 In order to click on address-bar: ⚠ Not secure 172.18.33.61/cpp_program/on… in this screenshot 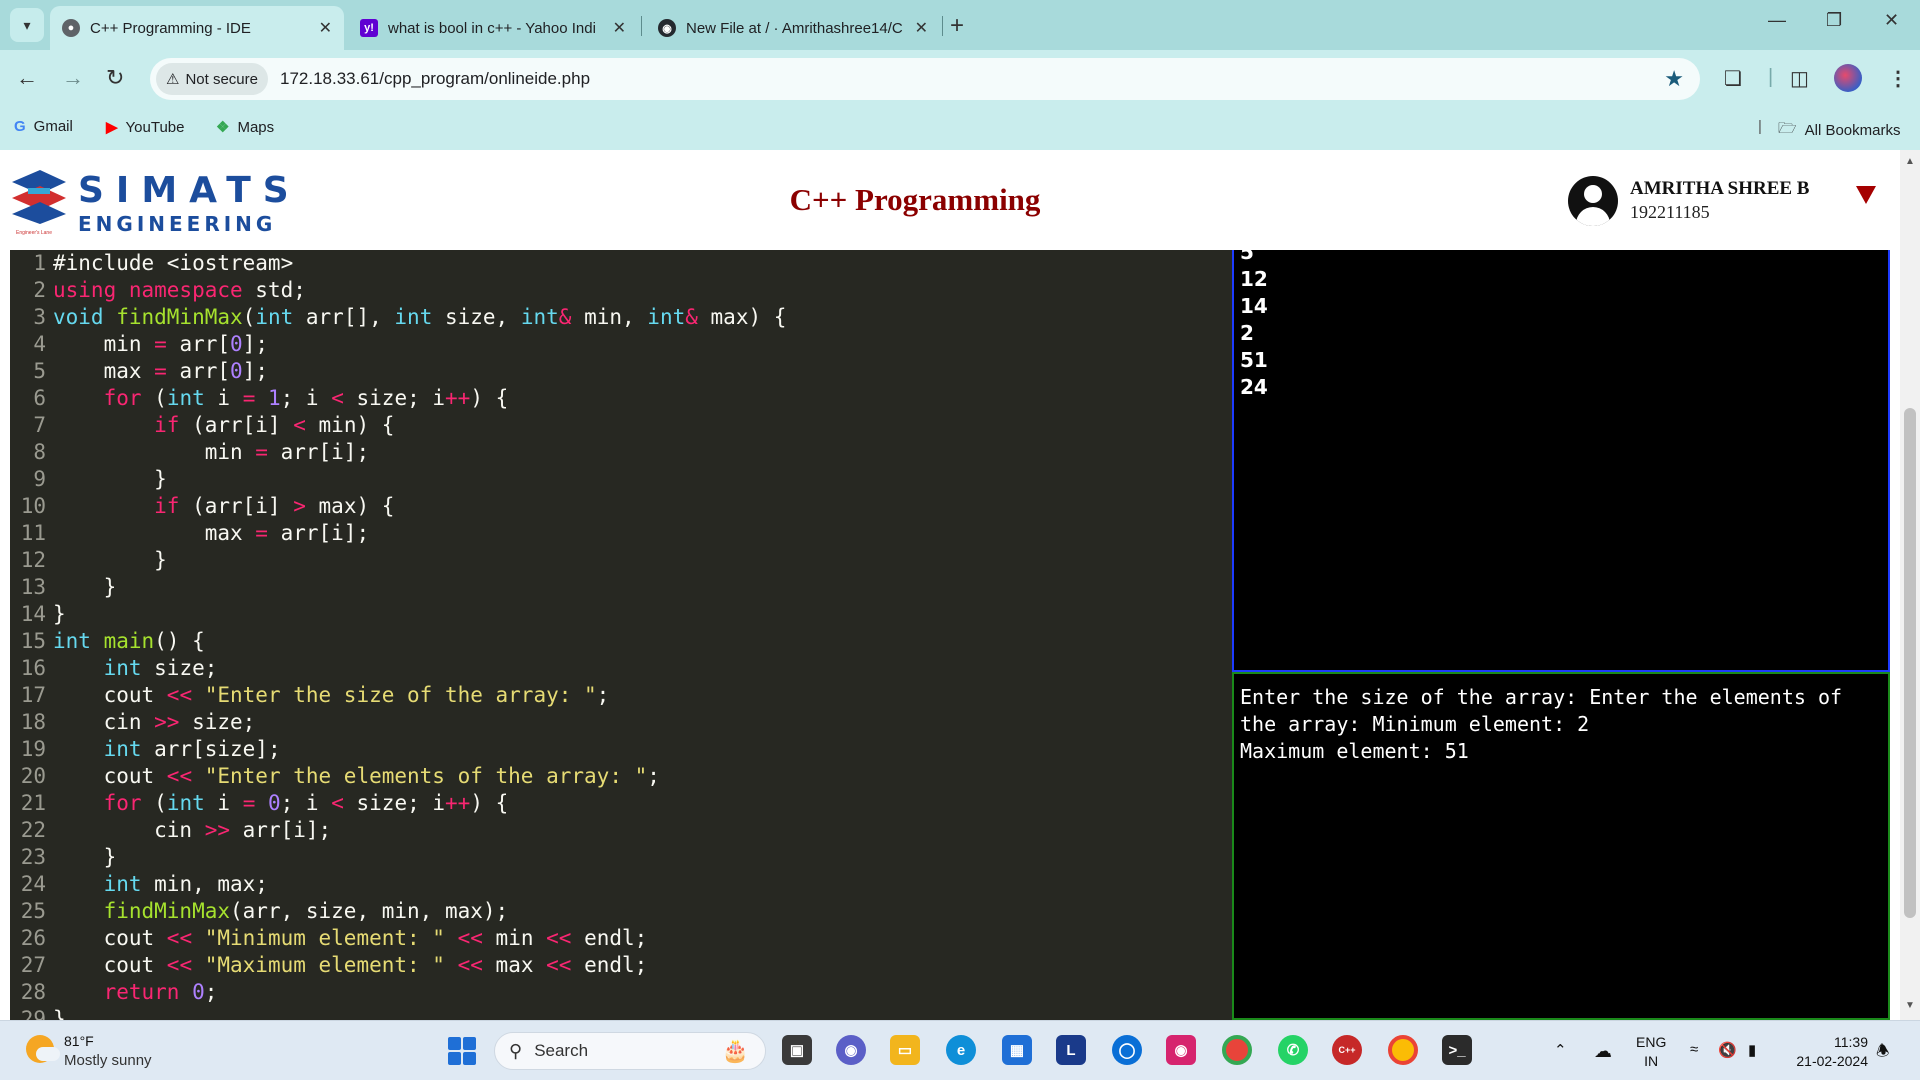, I will do `click(925, 79)`.